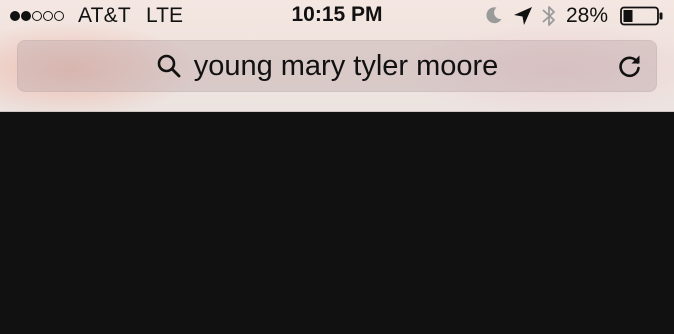  What do you see at coordinates (548, 16) in the screenshot?
I see `bluetooth-icon` at bounding box center [548, 16].